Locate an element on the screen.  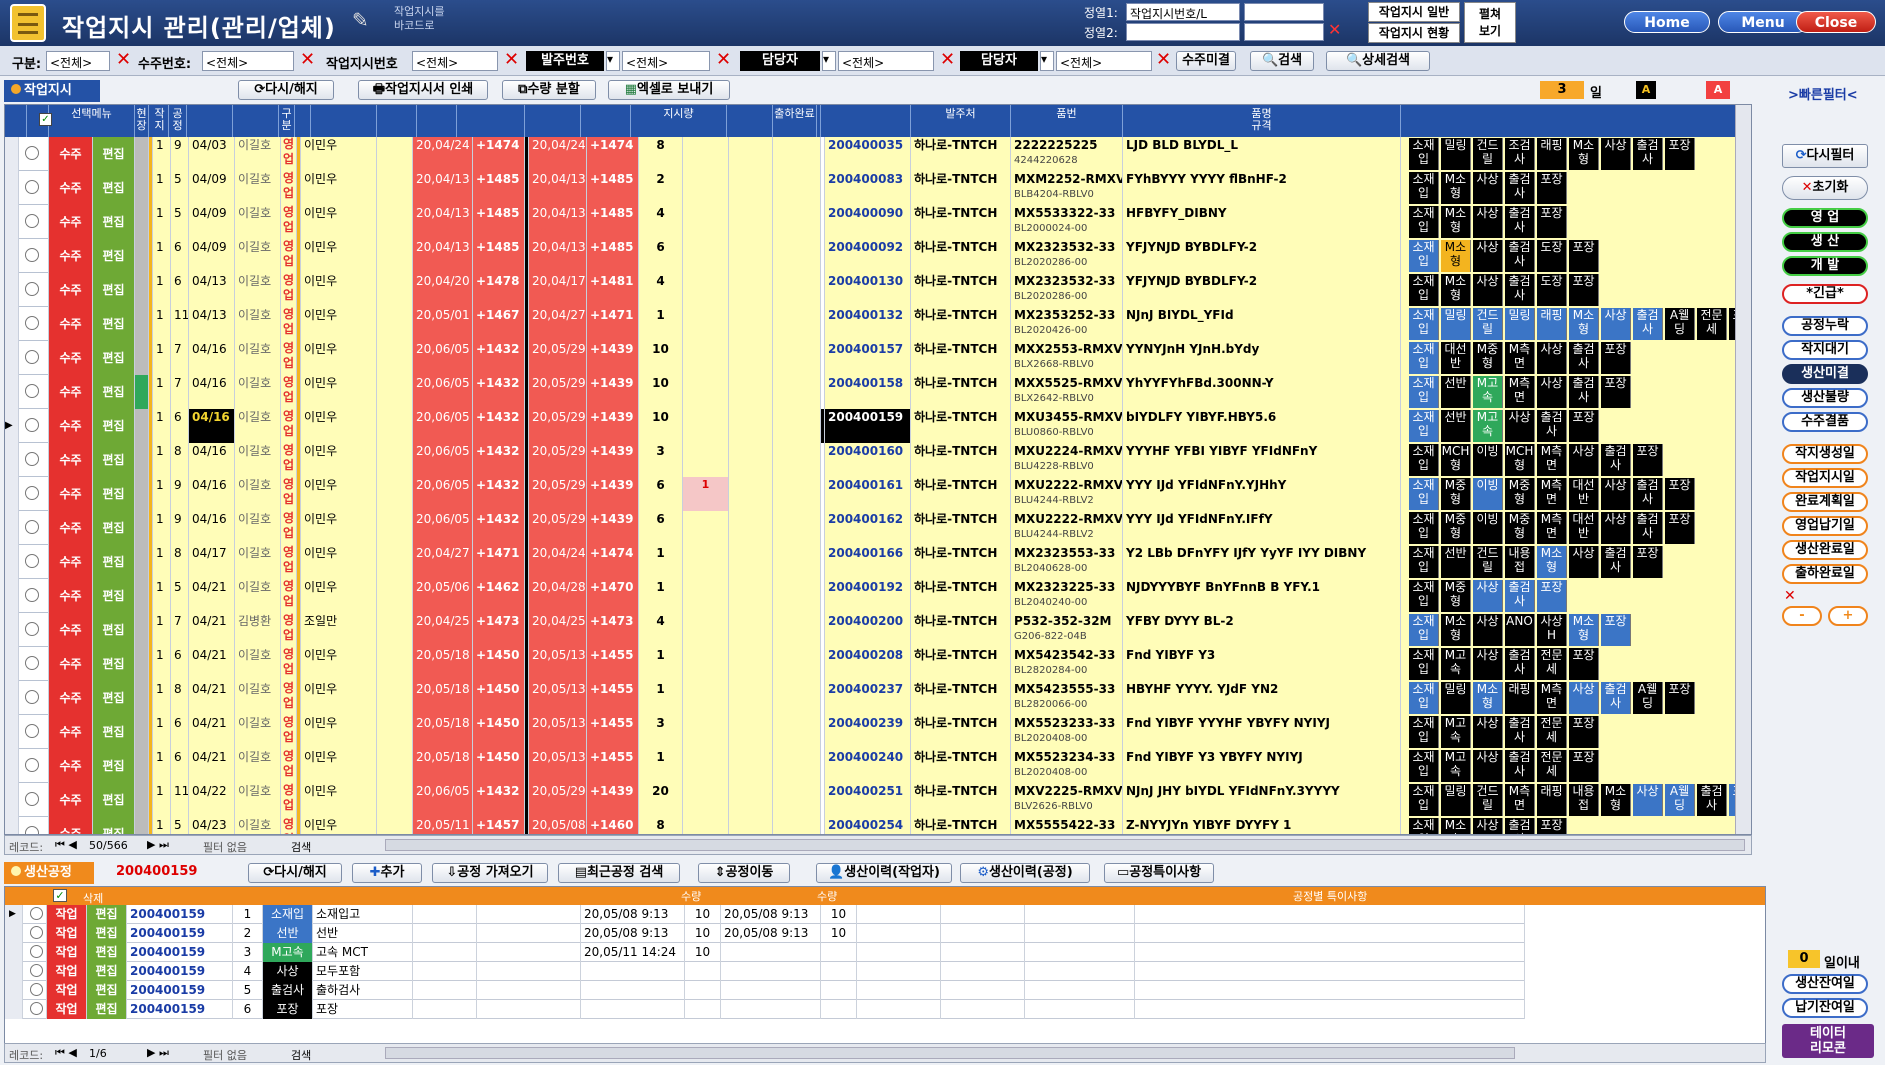
filter-wait-button: 작지대기 is located at coordinates (1825, 350).